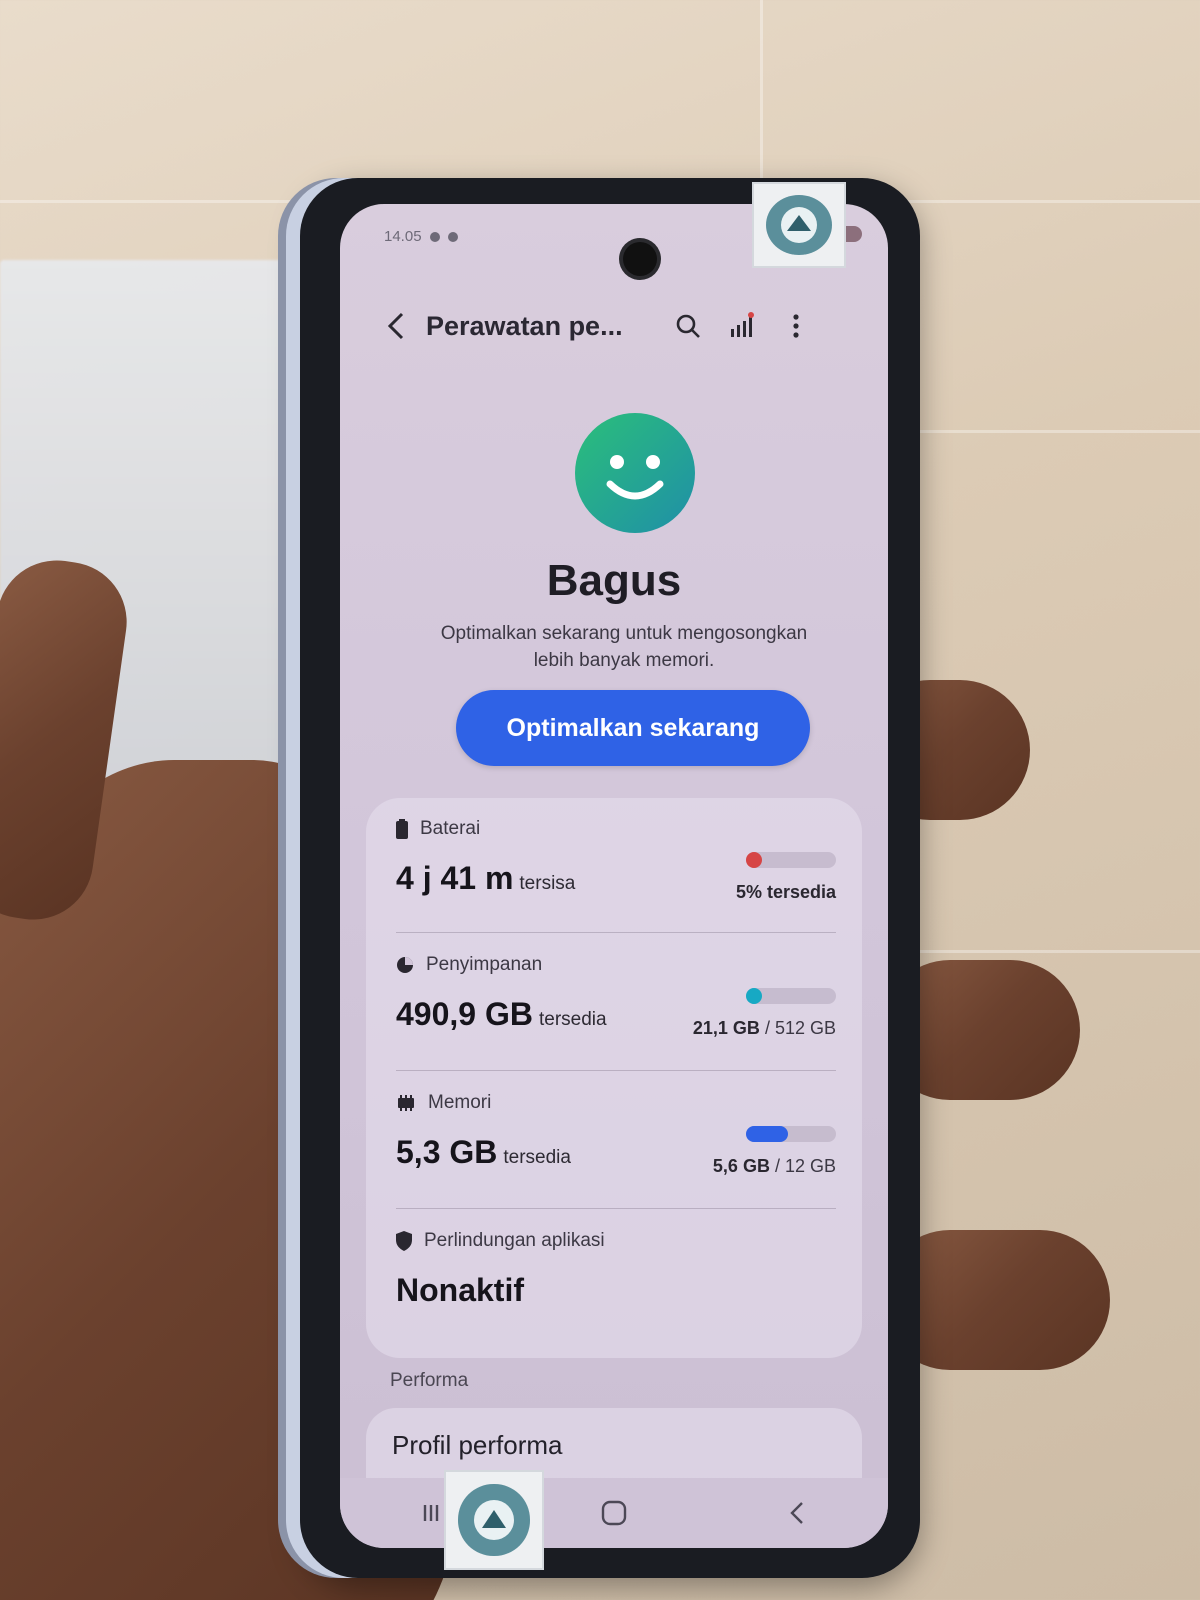 The width and height of the screenshot is (1200, 1600). Describe the element at coordinates (797, 1513) in the screenshot. I see `nav-back-icon` at that location.